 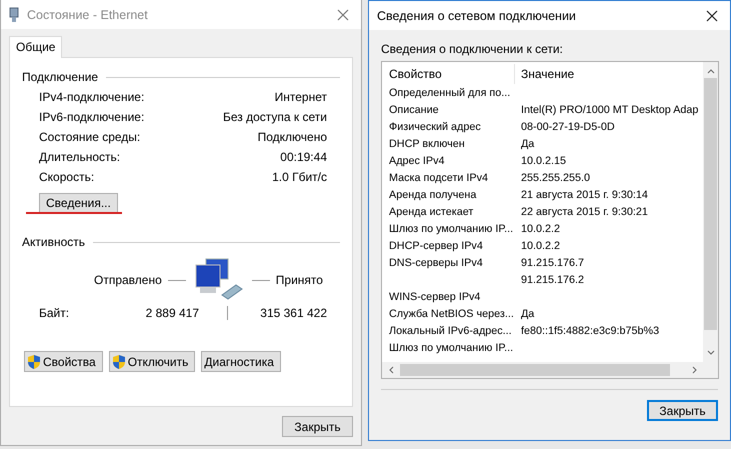 I want to click on property-cell: Аренда истекает, so click(x=431, y=212).